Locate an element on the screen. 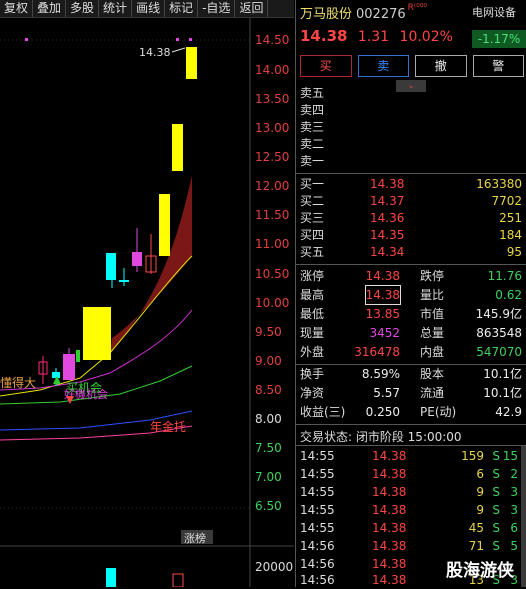 The image size is (526, 589). bid-row: 买四 14.35 184 is located at coordinates (411, 235).